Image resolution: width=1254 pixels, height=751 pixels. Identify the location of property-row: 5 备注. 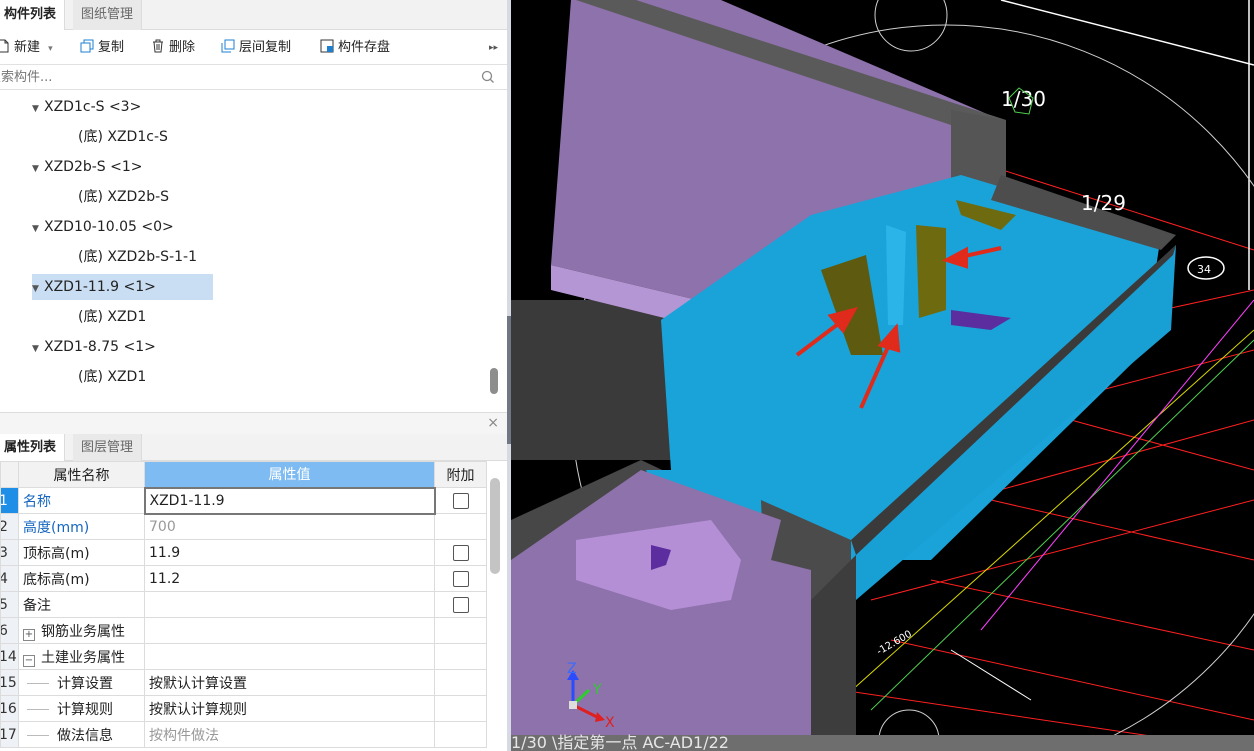
(243, 604).